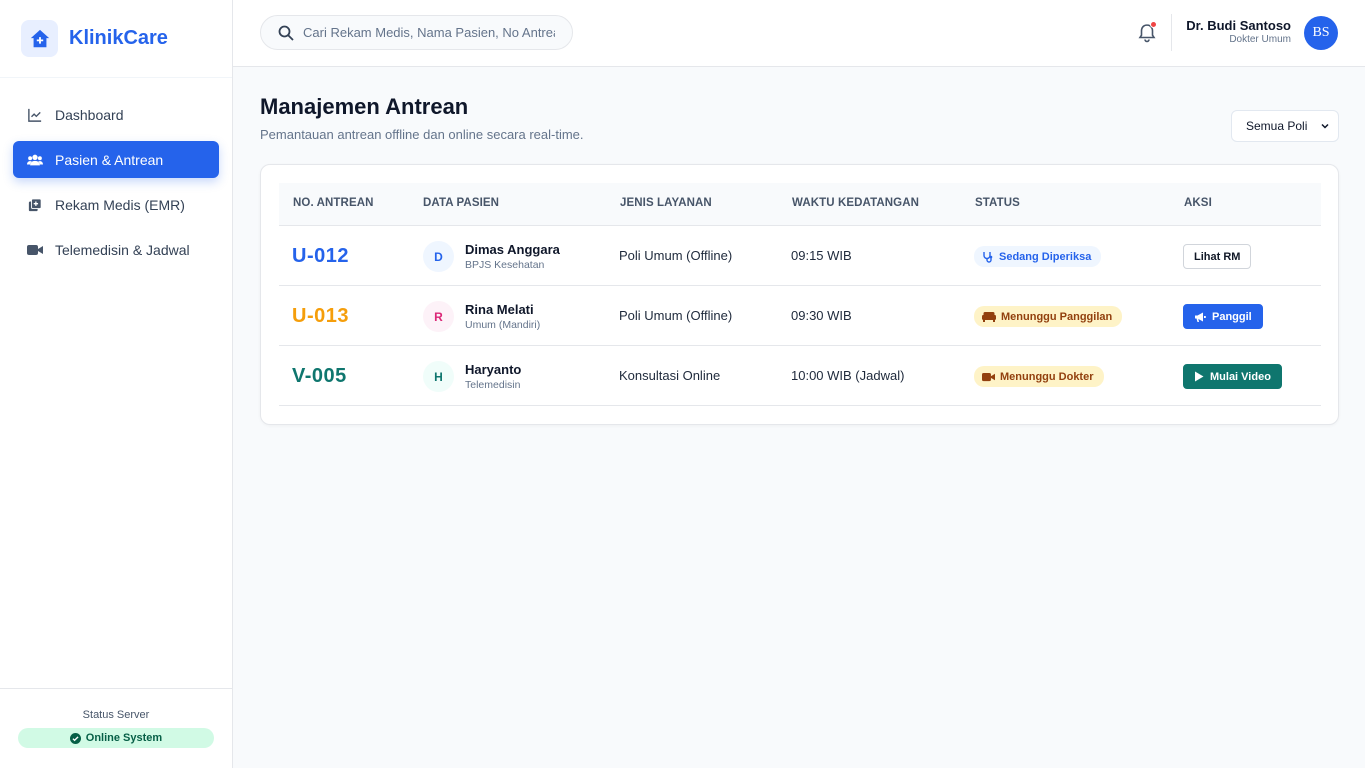 Image resolution: width=1365 pixels, height=768 pixels. I want to click on sidebar-item-dashboard: Dashboard, so click(116, 114).